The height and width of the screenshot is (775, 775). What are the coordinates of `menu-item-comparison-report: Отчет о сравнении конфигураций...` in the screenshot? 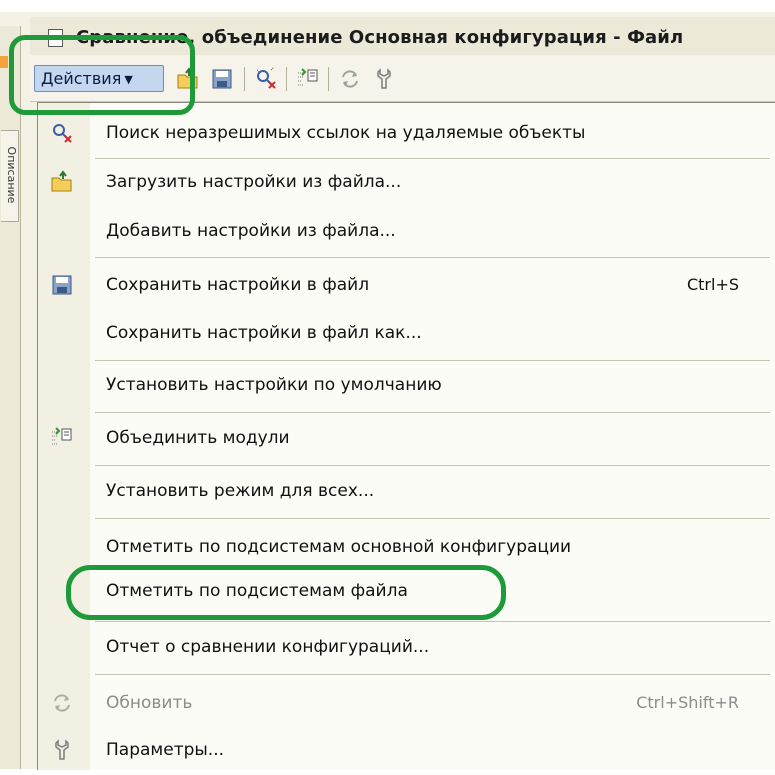 It's located at (406, 648).